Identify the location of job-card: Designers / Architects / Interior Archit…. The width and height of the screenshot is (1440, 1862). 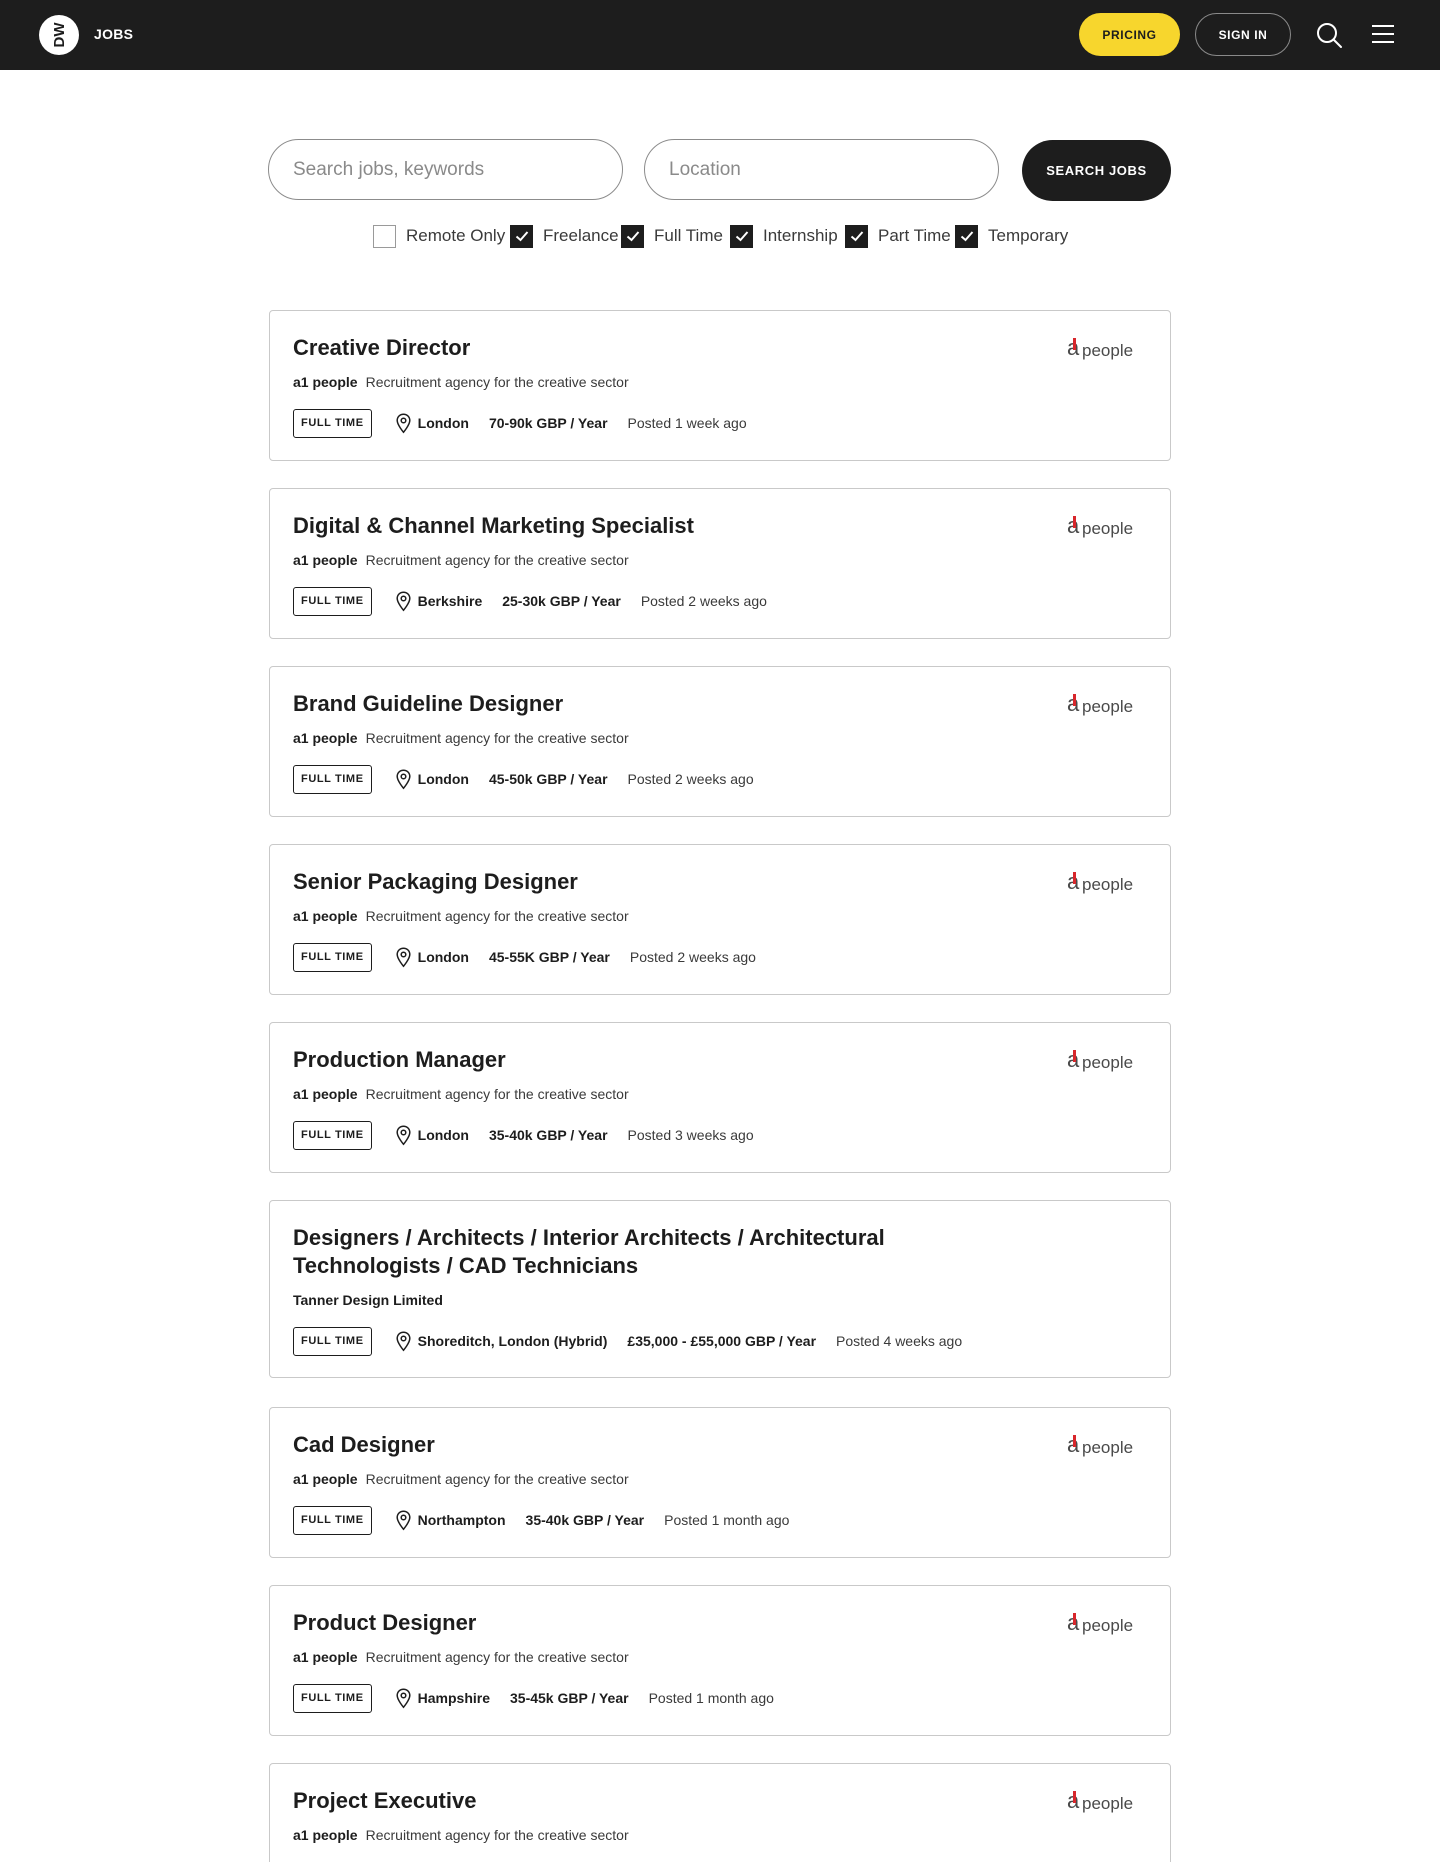
(720, 1289).